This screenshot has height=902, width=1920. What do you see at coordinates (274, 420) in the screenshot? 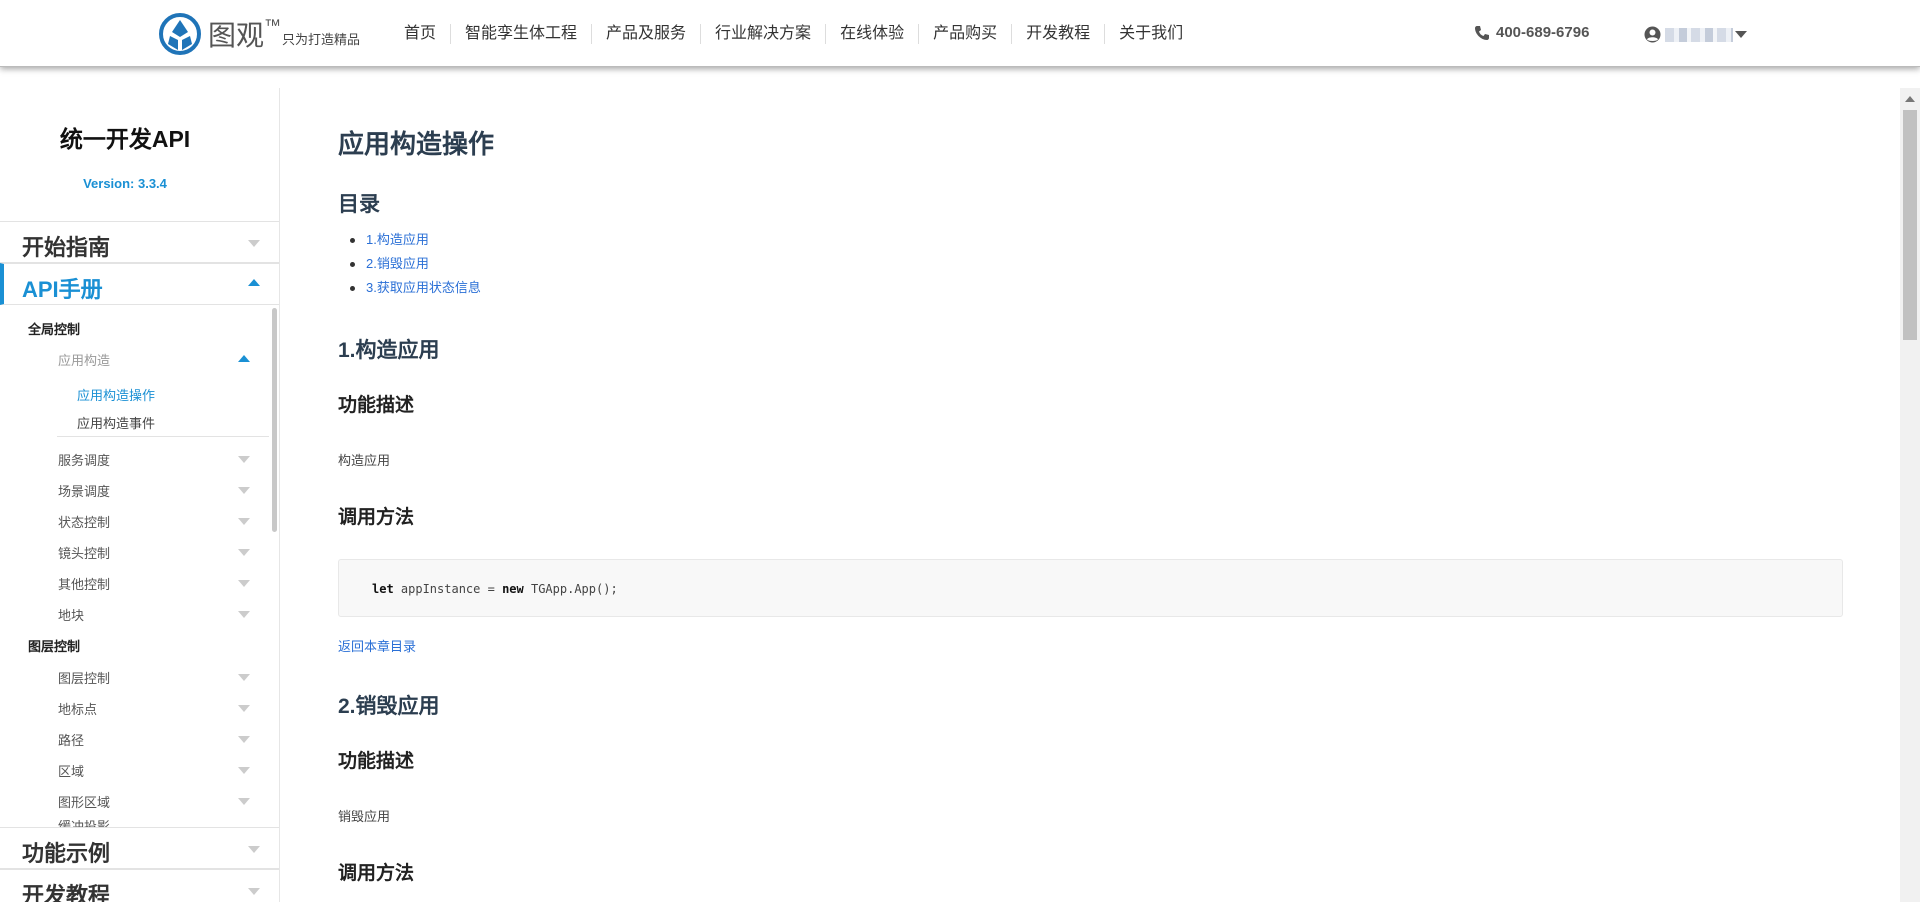
I see `sidebar-scrollbar` at bounding box center [274, 420].